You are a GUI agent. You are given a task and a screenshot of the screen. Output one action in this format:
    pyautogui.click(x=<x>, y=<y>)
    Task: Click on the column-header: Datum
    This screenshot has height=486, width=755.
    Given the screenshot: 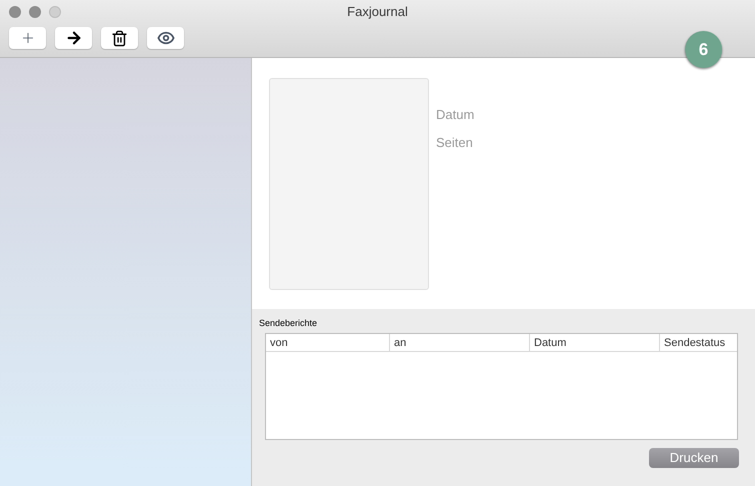 What is the action you would take?
    pyautogui.click(x=594, y=342)
    